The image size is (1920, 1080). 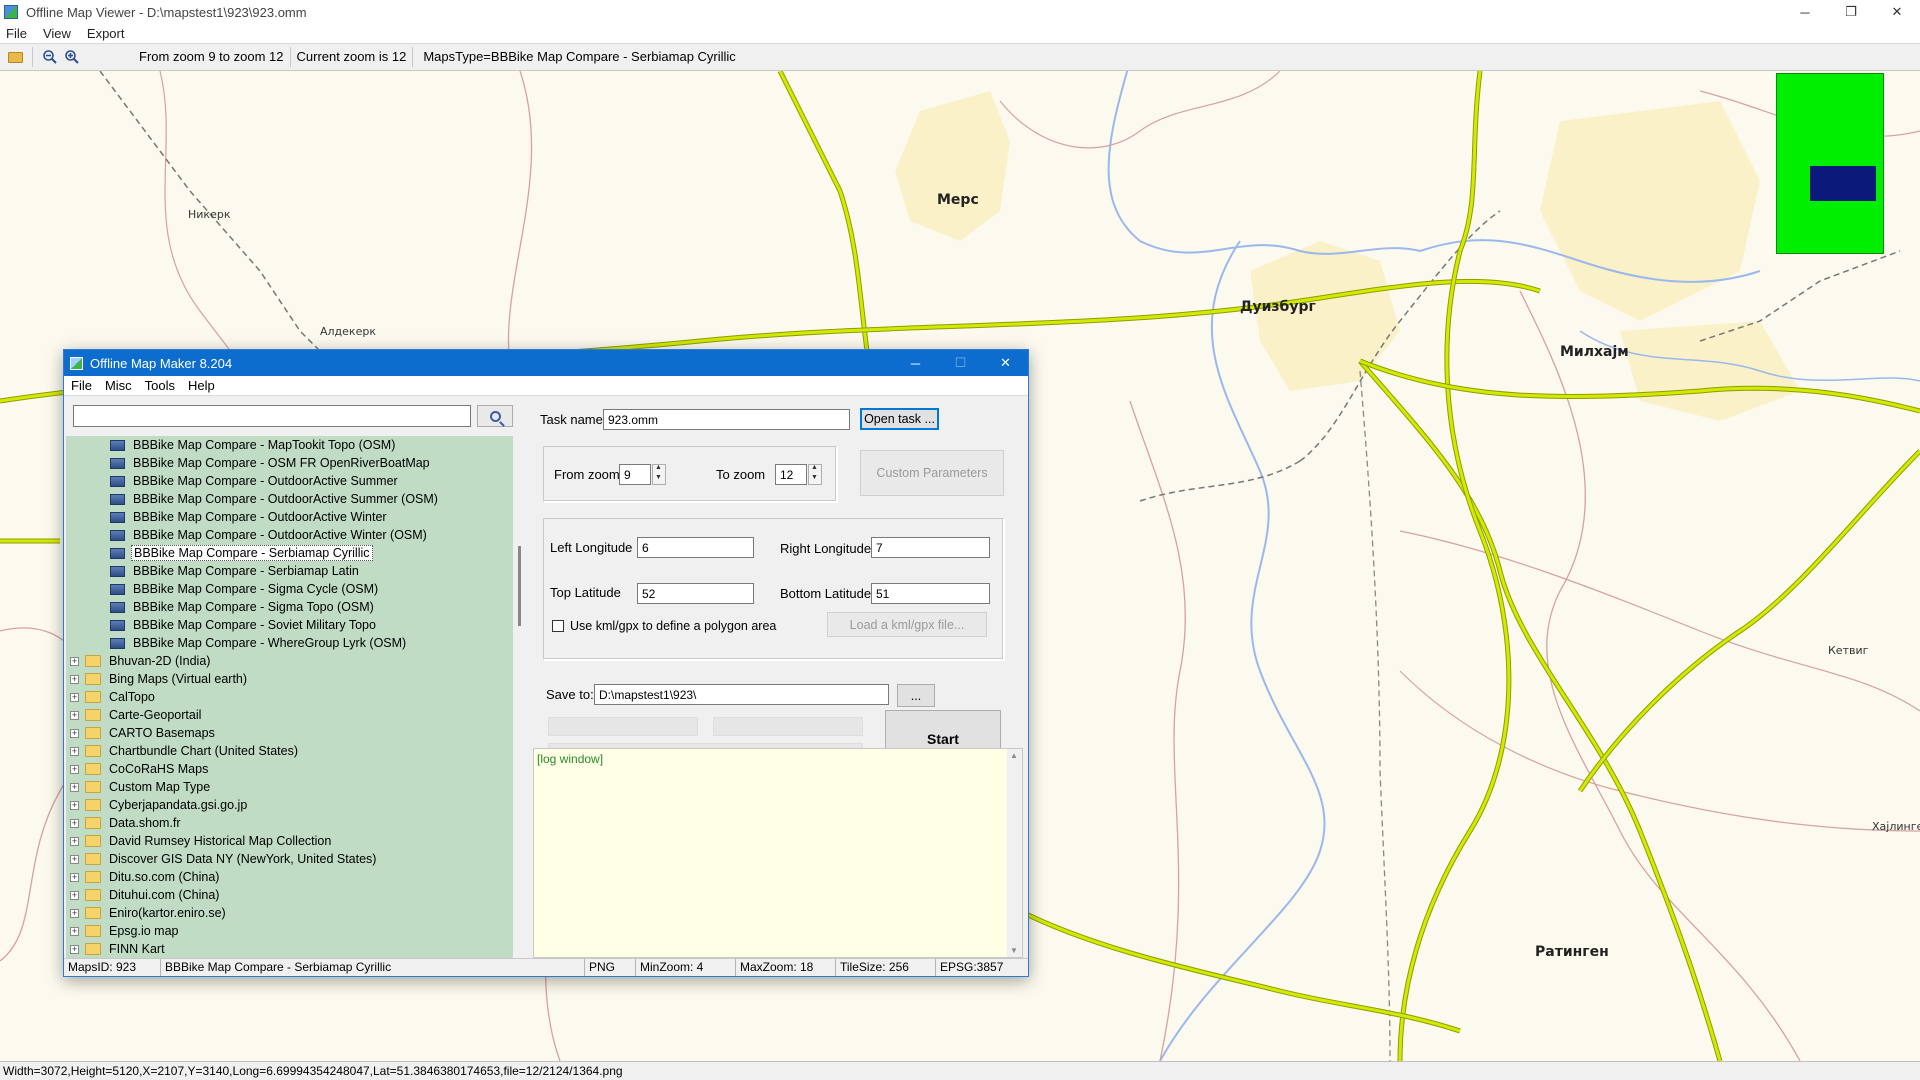 I want to click on right-longitude-input, so click(x=930, y=547).